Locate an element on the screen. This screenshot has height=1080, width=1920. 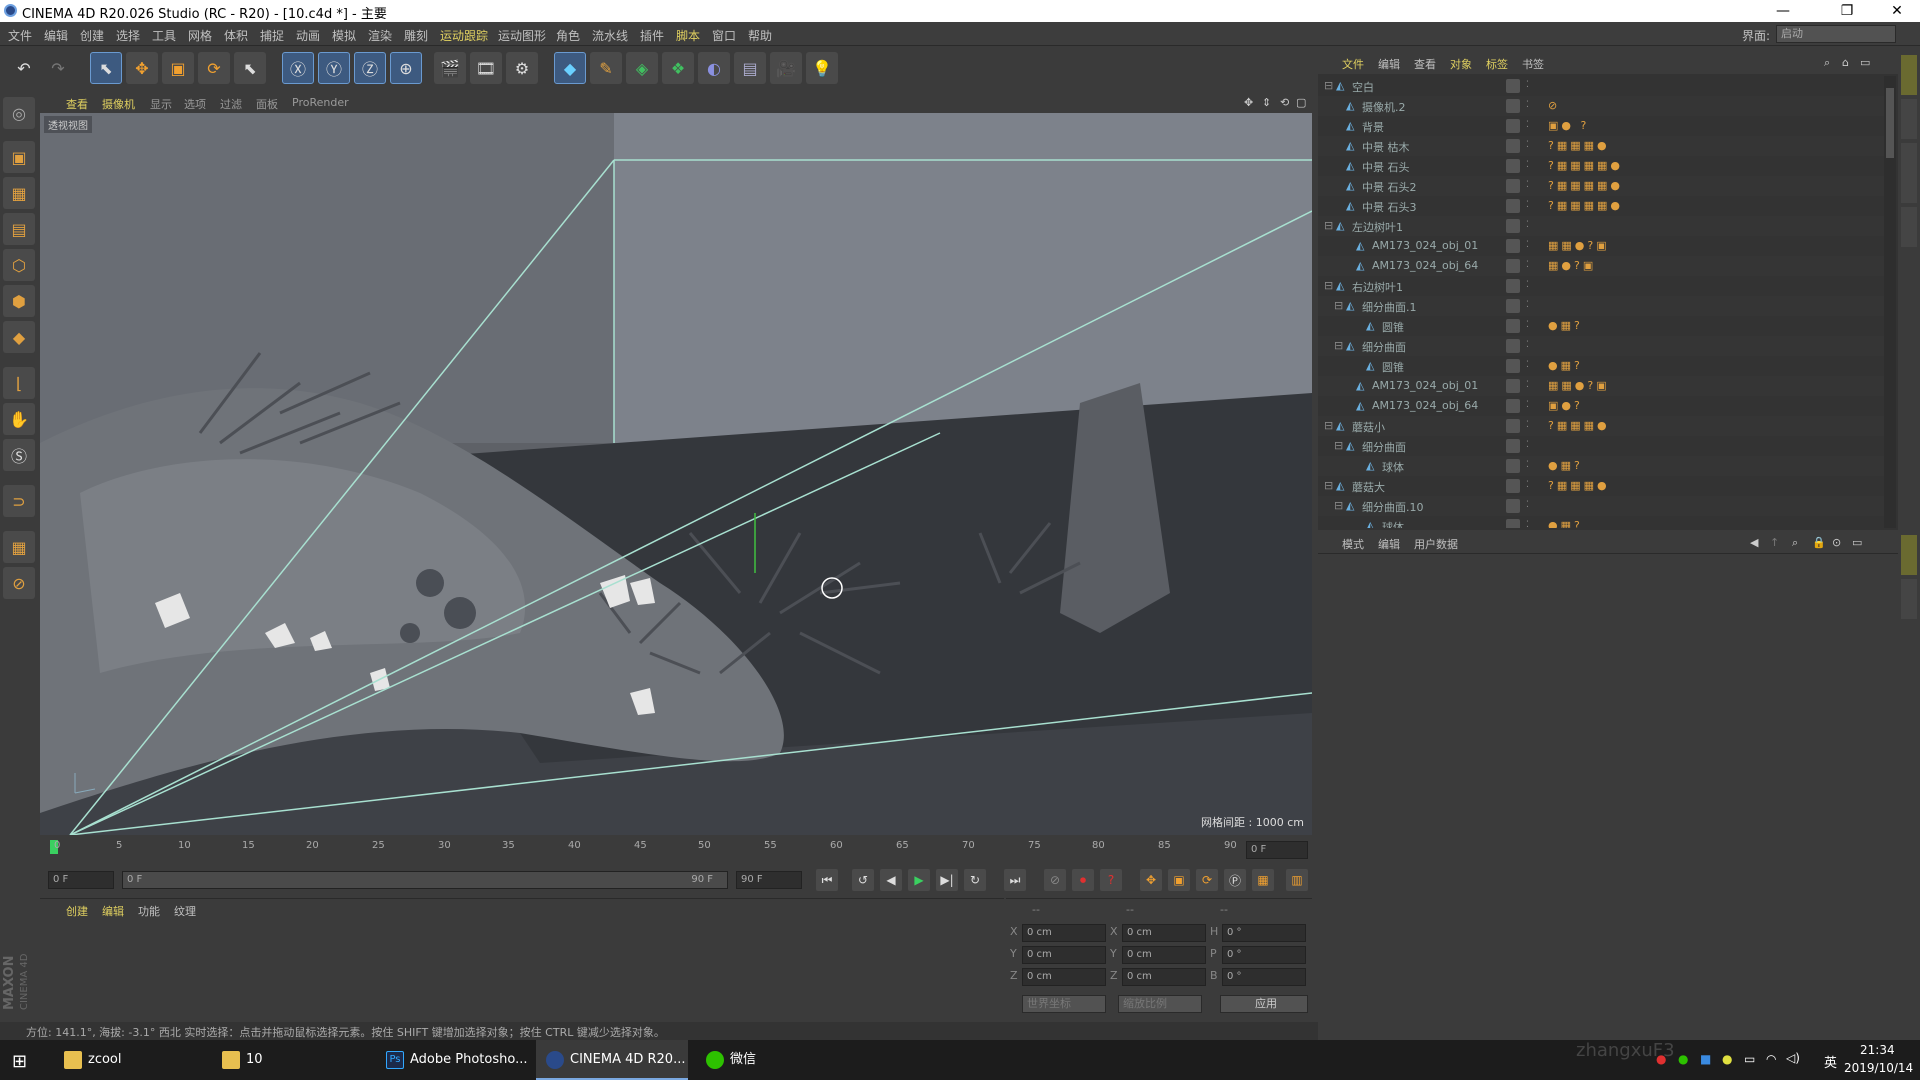
menu-create: 创建 is located at coordinates (92, 35).